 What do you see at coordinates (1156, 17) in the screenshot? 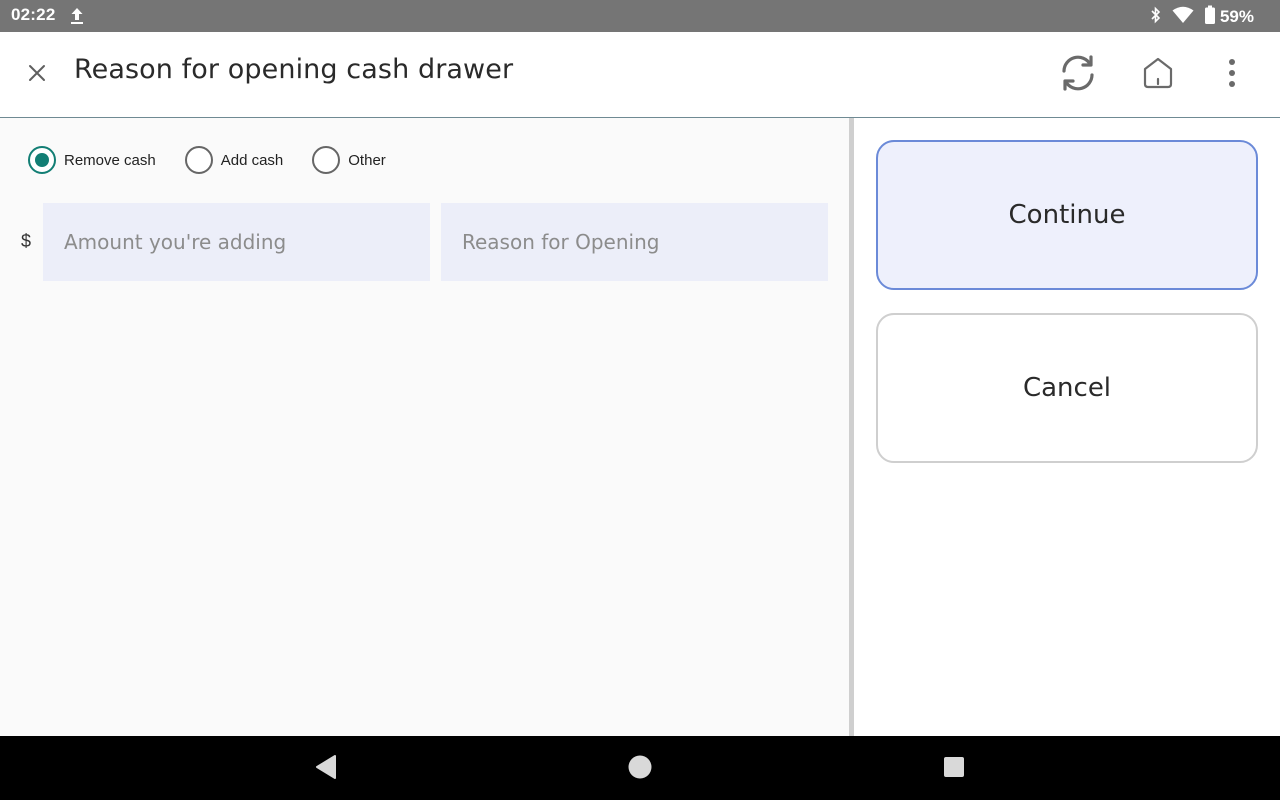
I see `bluetooth-icon` at bounding box center [1156, 17].